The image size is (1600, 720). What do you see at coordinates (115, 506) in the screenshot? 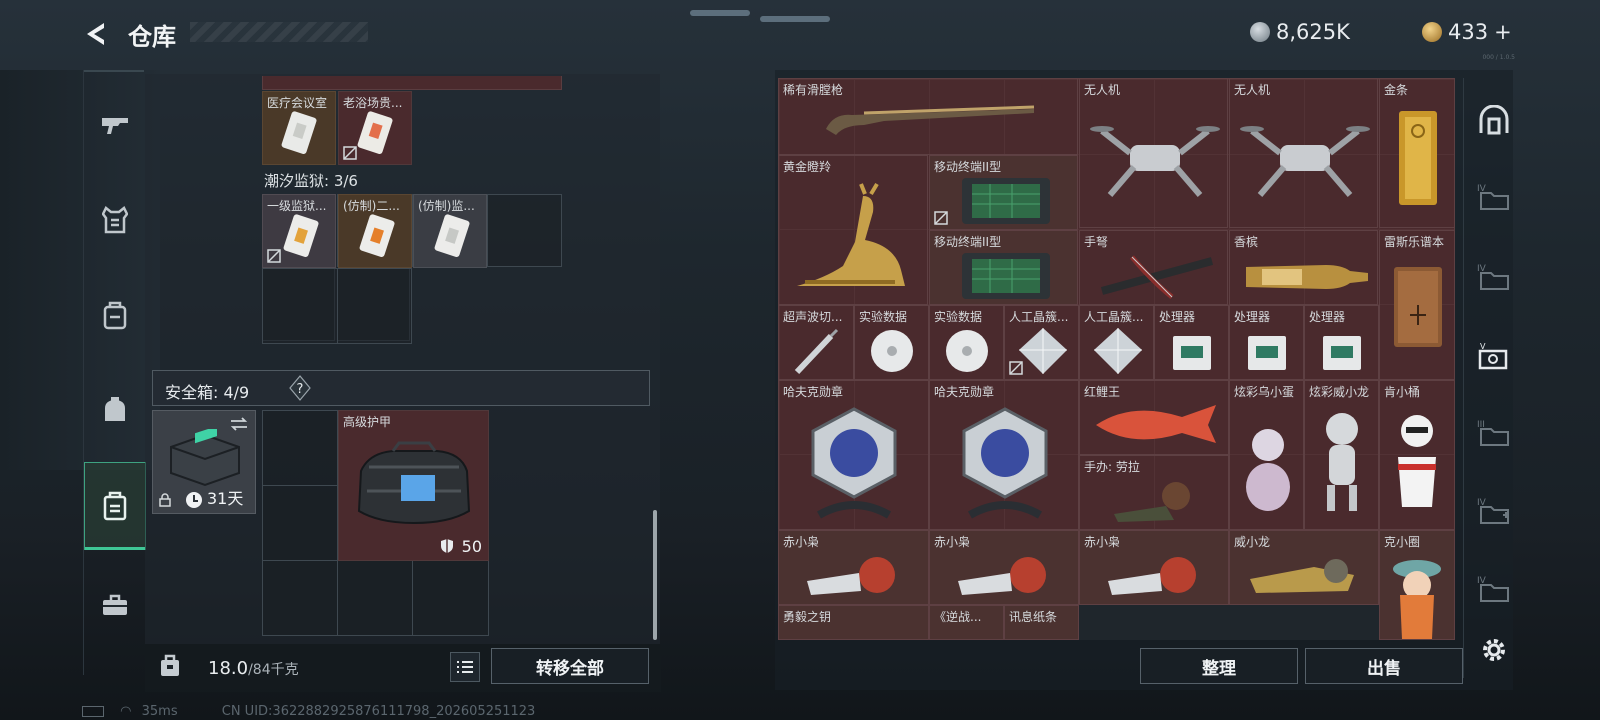
I see `safe-box-icon` at bounding box center [115, 506].